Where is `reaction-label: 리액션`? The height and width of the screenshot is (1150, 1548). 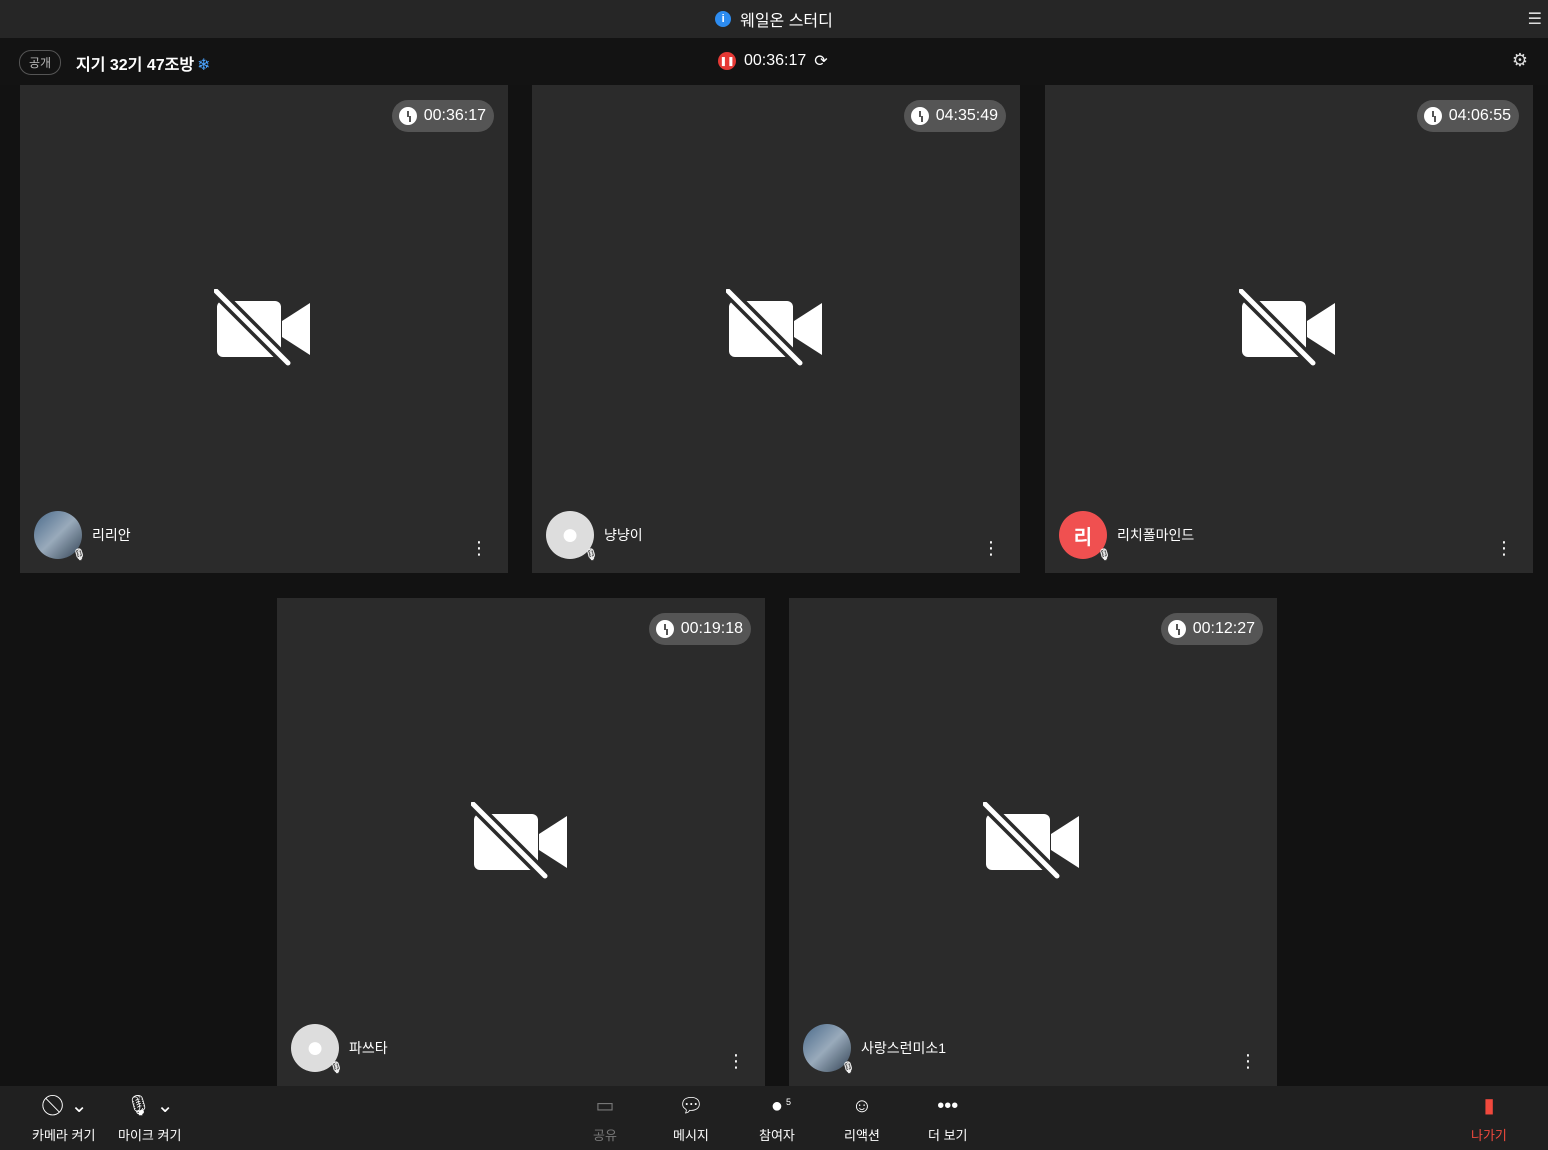 reaction-label: 리액션 is located at coordinates (862, 1135).